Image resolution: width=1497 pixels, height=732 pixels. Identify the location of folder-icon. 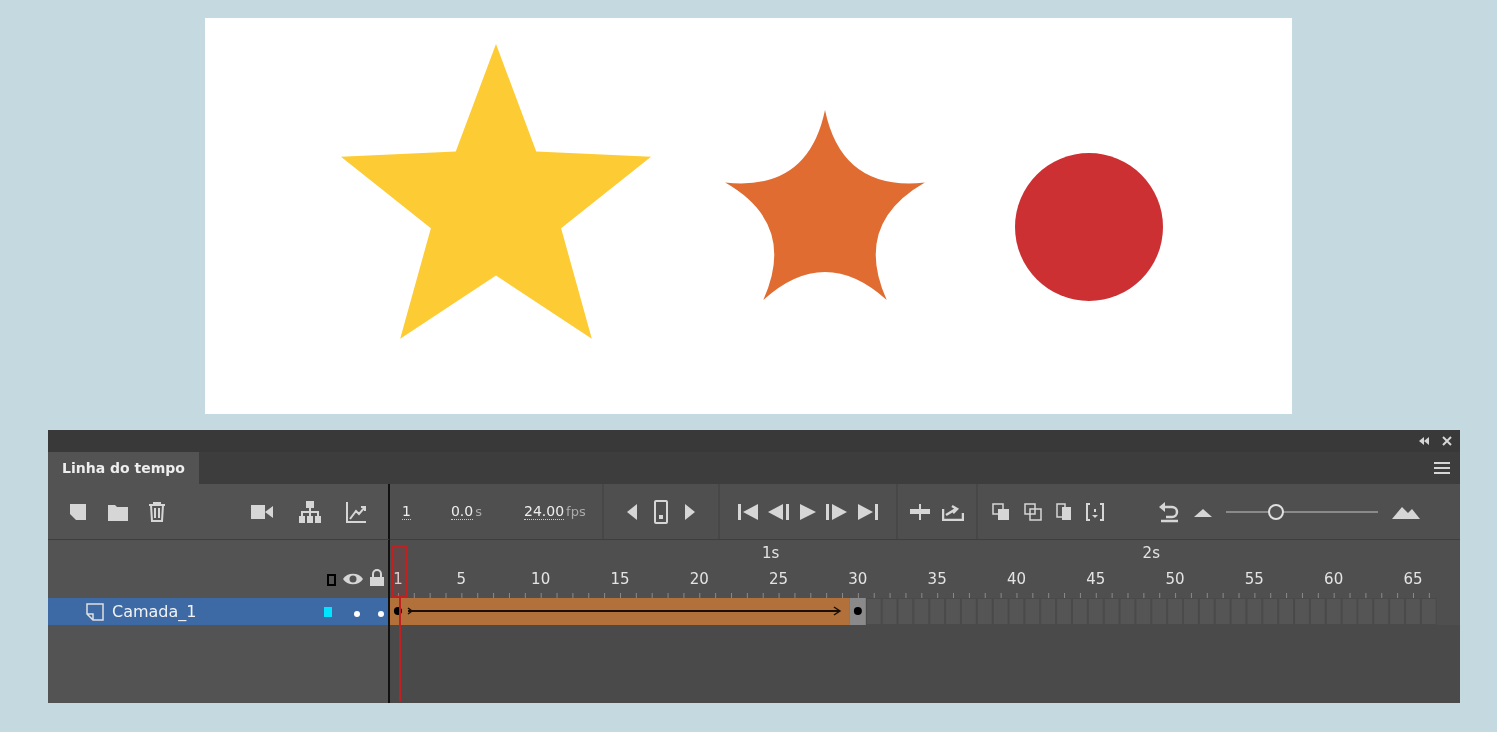
(118, 511).